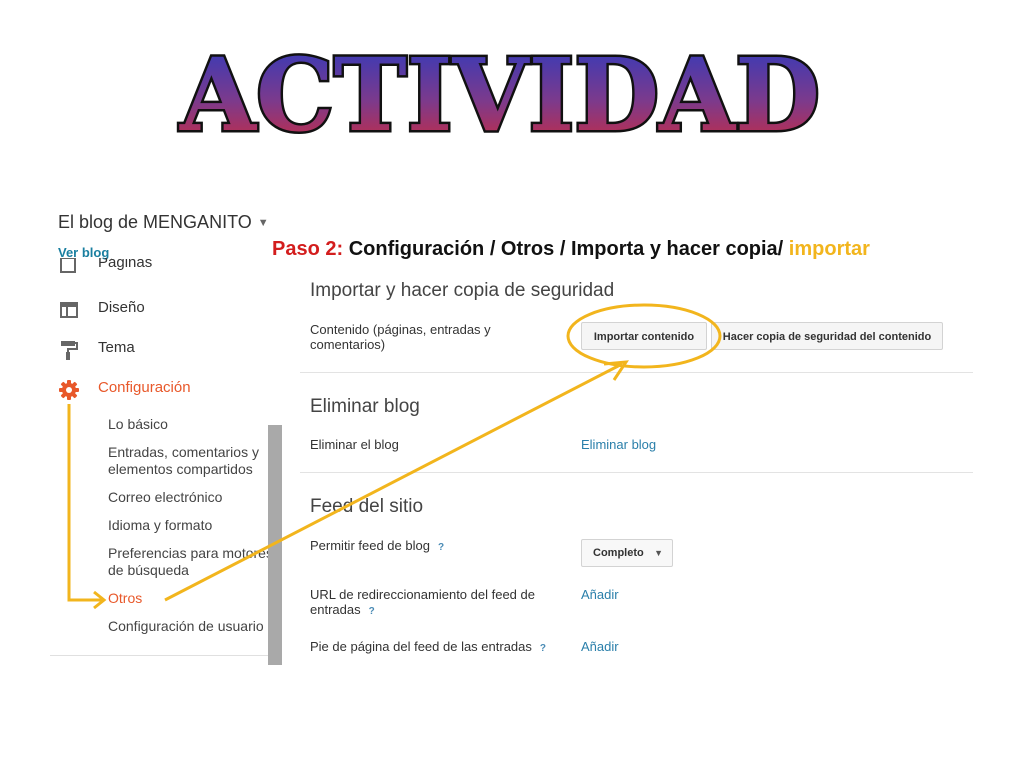 This screenshot has height=768, width=1024. I want to click on footer-feed-label: Pie de página del feed de las entradas, so click(421, 646).